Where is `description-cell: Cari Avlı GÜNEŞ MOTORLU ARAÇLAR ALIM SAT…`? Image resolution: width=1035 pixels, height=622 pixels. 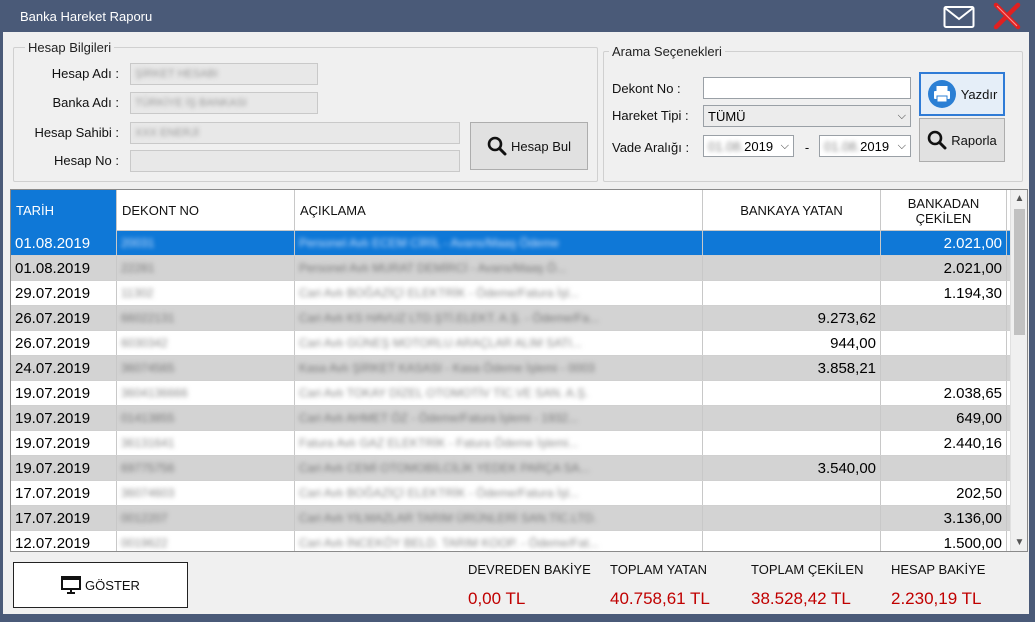 description-cell: Cari Avlı GÜNEŞ MOTORLU ARAÇLAR ALIM SAT… is located at coordinates (499, 343).